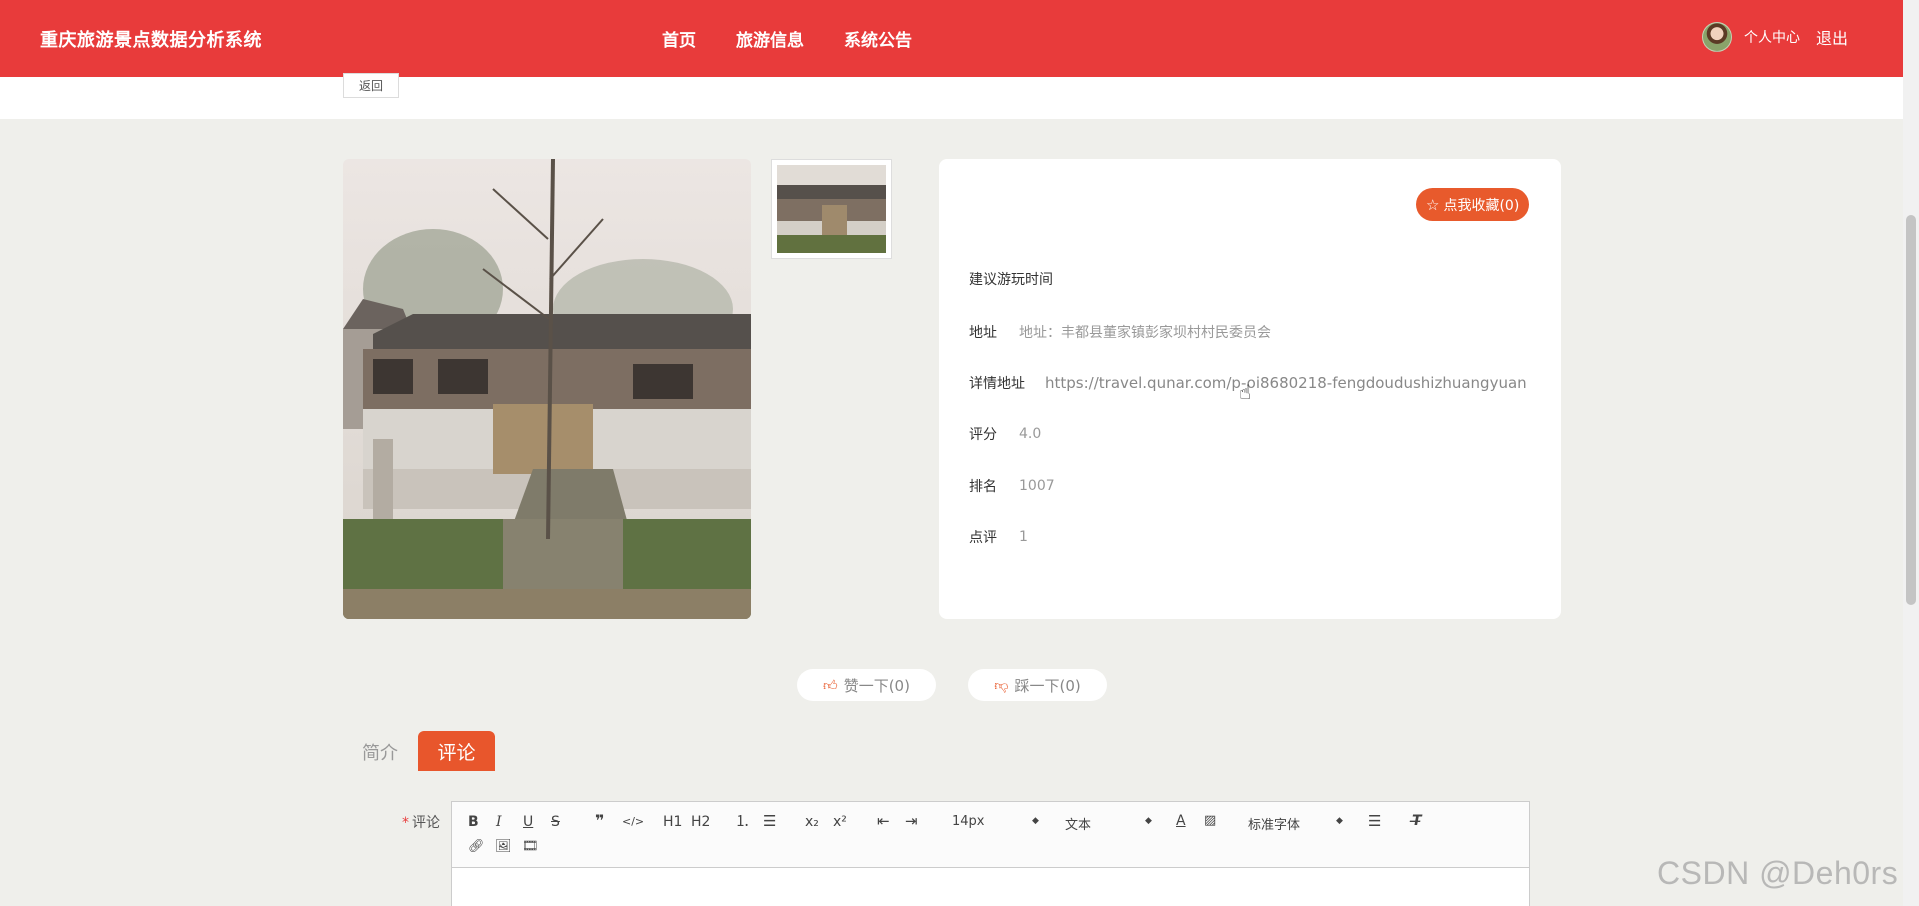  What do you see at coordinates (831, 209) in the screenshot?
I see `thumbnail-image` at bounding box center [831, 209].